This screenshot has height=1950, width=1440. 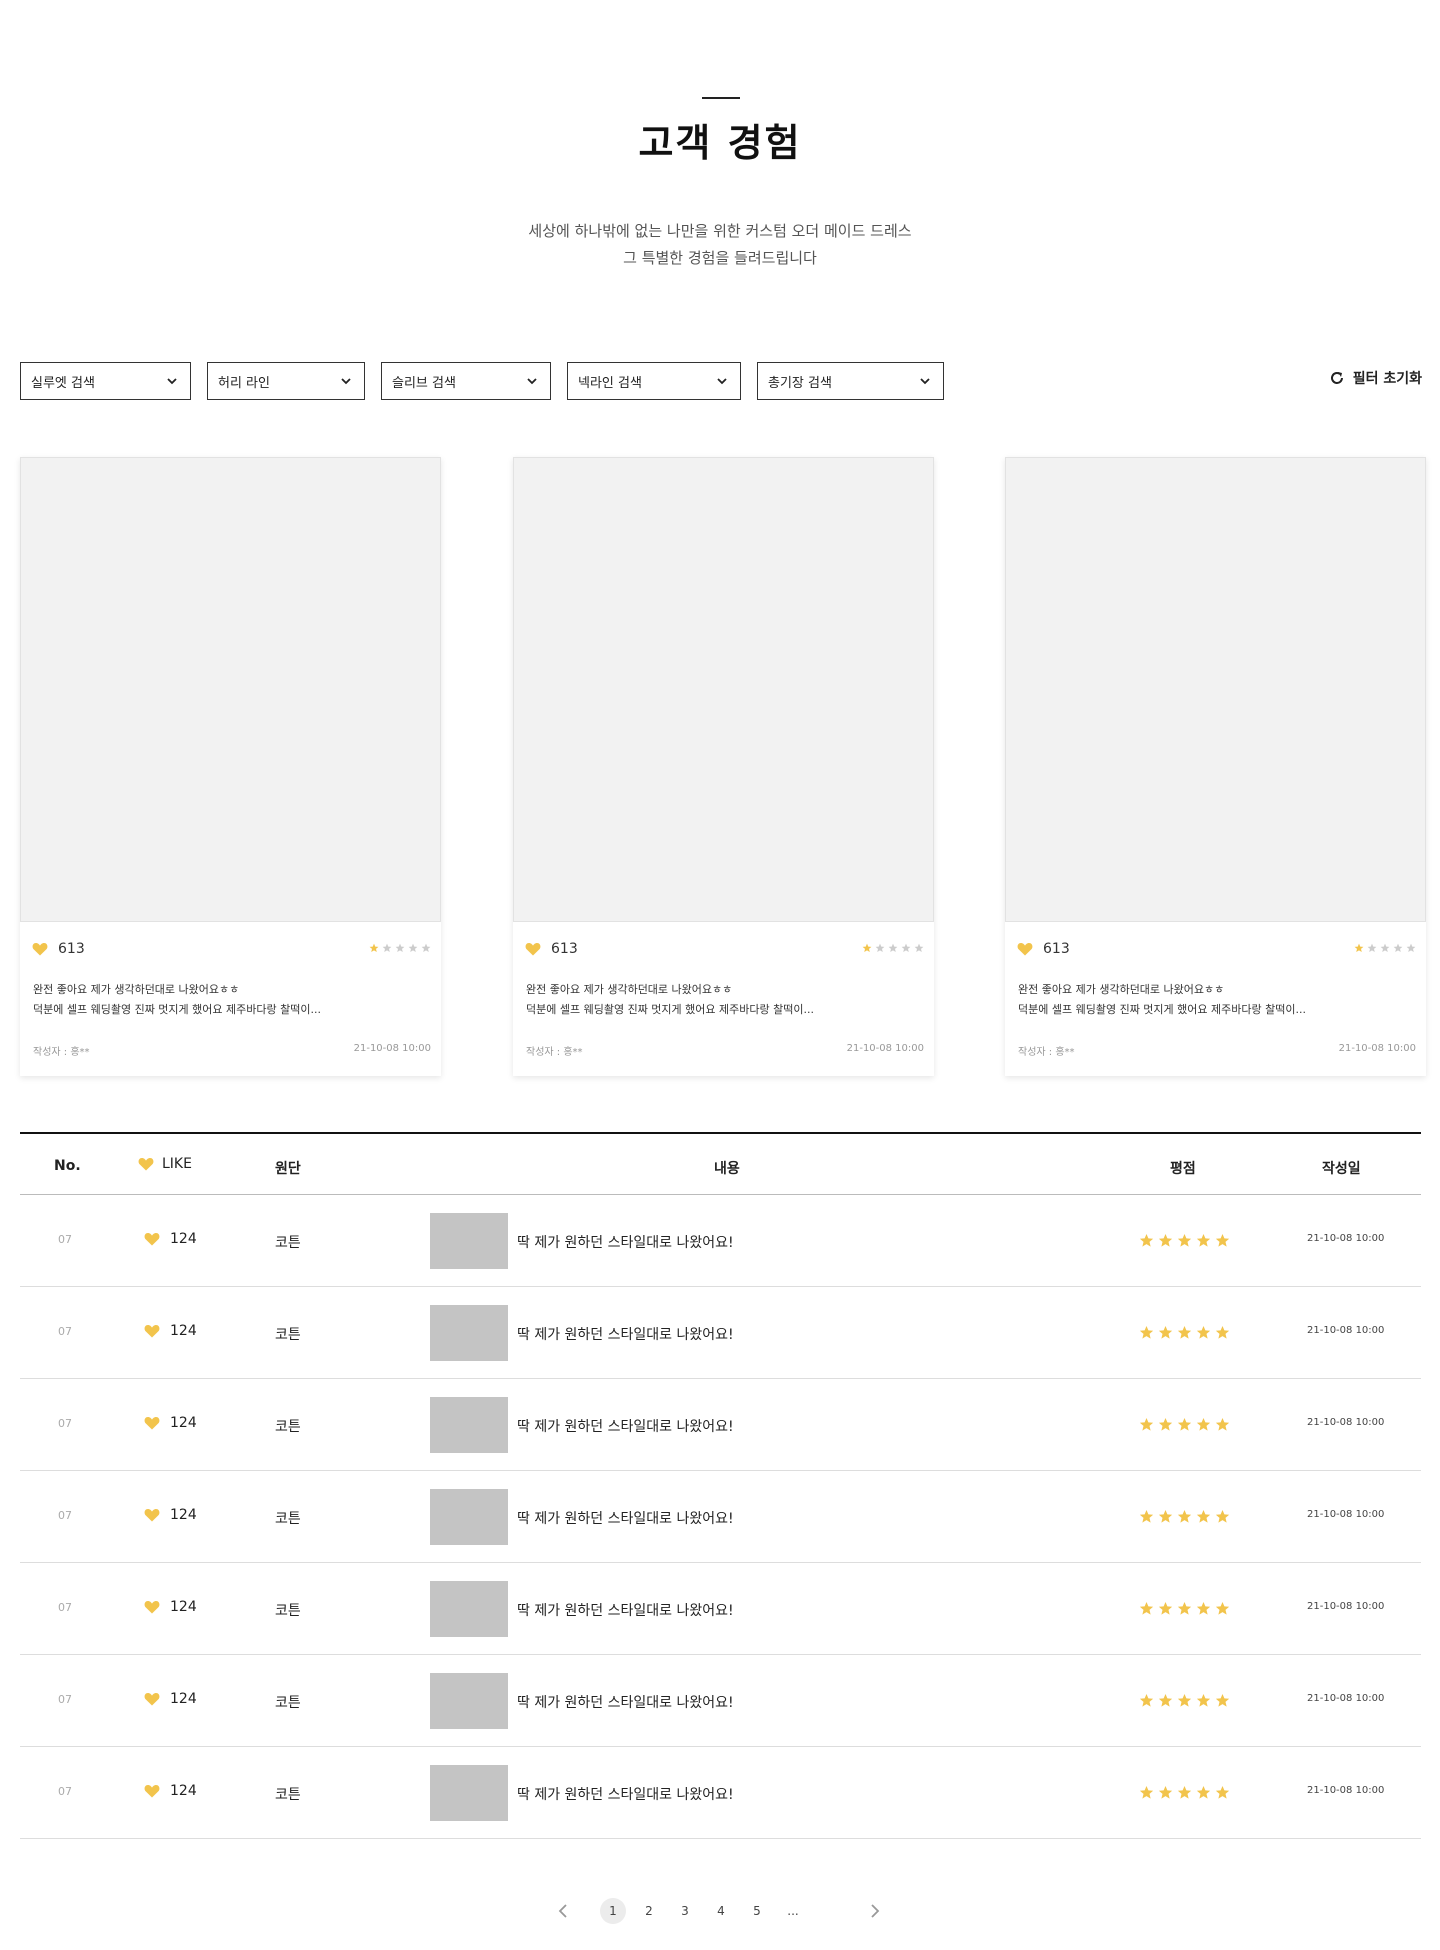 What do you see at coordinates (286, 381) in the screenshot?
I see `waist-line-filter-select: 허리 라인` at bounding box center [286, 381].